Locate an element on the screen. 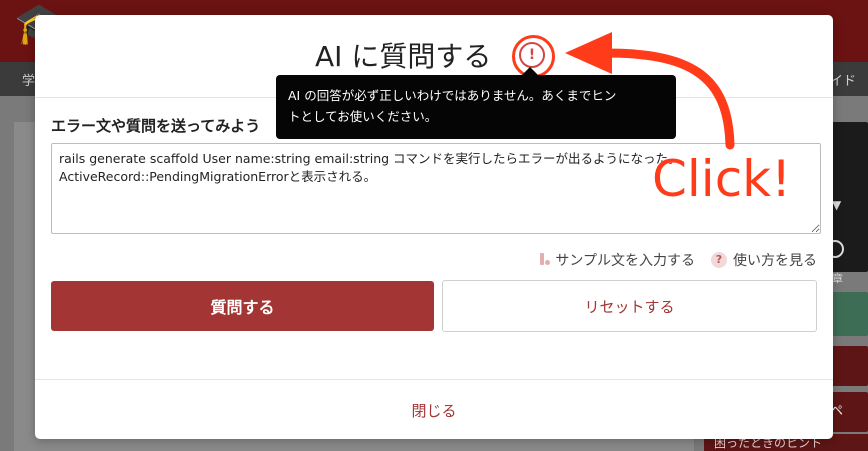 The width and height of the screenshot is (868, 451). close-button: 閉じる is located at coordinates (434, 410).